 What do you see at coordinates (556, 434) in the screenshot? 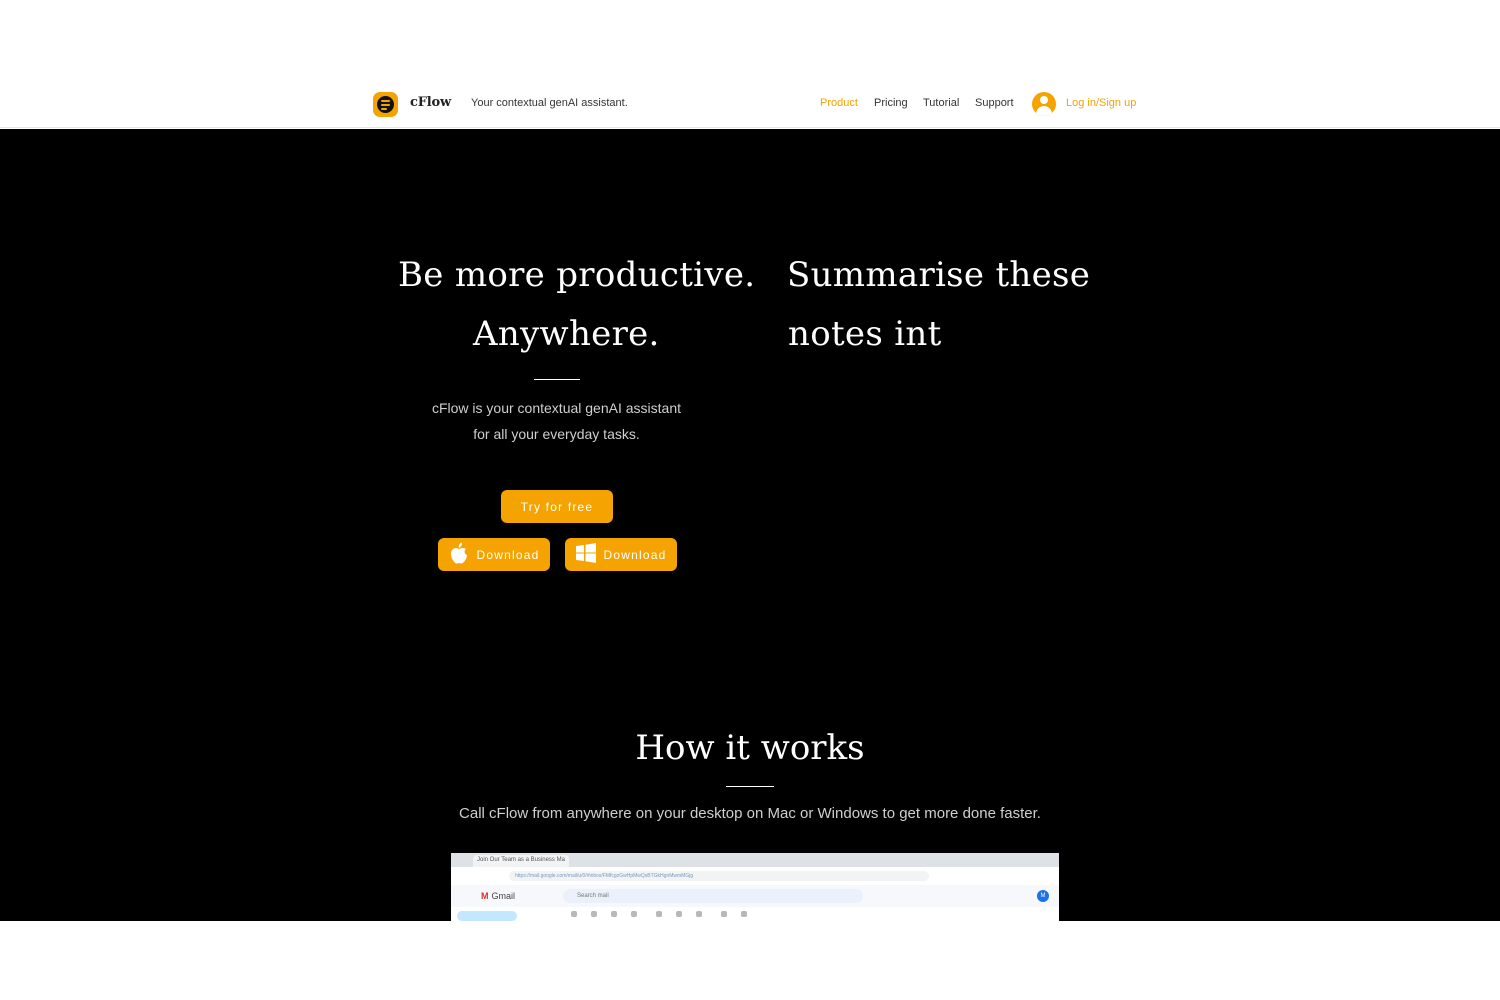
I see `hero-description-line-2: for all your everyday tasks.` at bounding box center [556, 434].